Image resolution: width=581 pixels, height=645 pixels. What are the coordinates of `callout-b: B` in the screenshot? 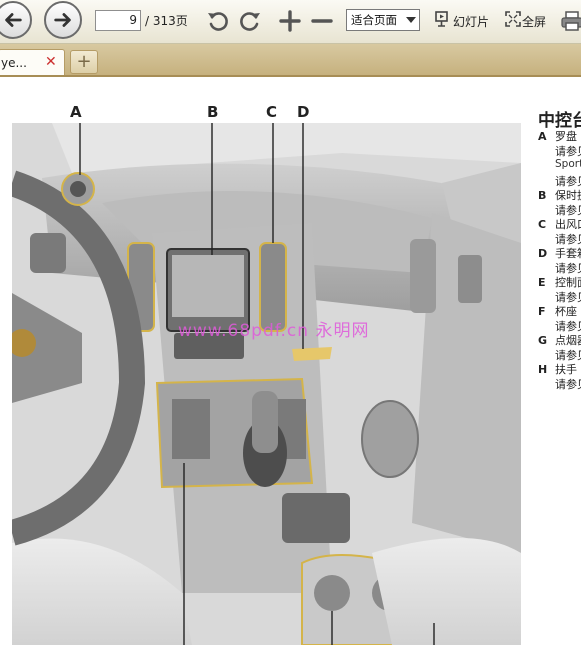 It's located at (213, 112).